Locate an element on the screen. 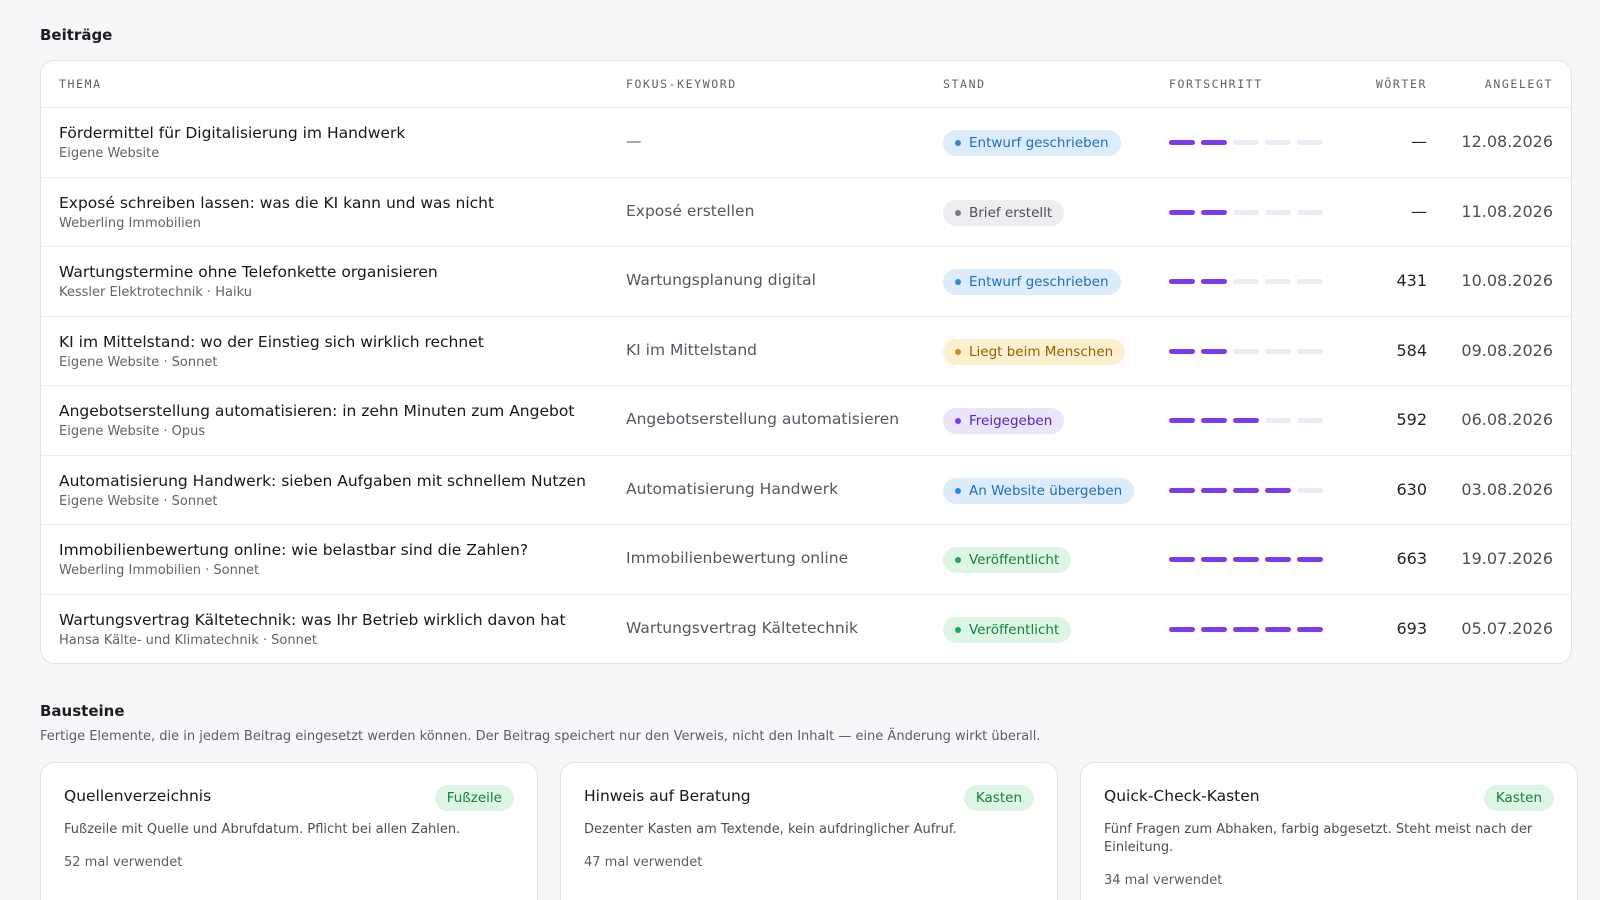 Image resolution: width=1600 pixels, height=900 pixels. block-type-badge: Fußzeile is located at coordinates (474, 798).